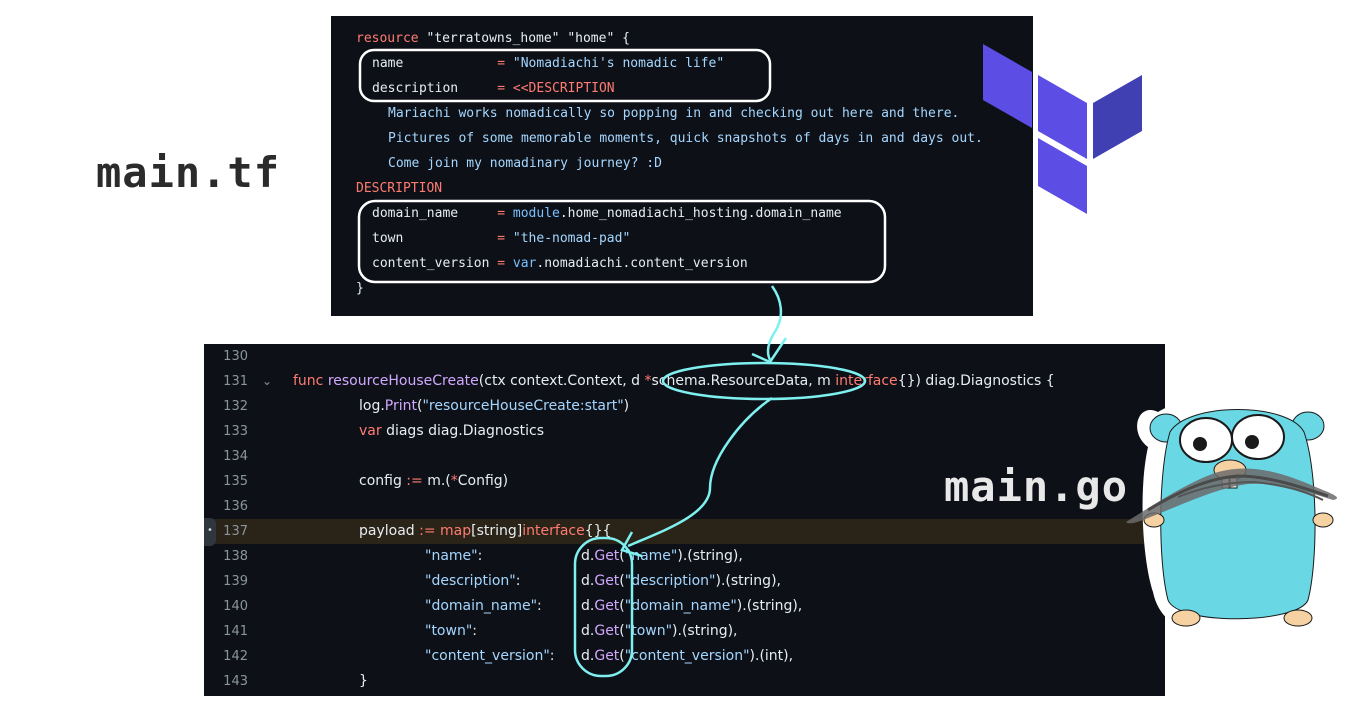 Image resolution: width=1350 pixels, height=712 pixels. Describe the element at coordinates (210, 532) in the screenshot. I see `gutter-marker-icon: •` at that location.